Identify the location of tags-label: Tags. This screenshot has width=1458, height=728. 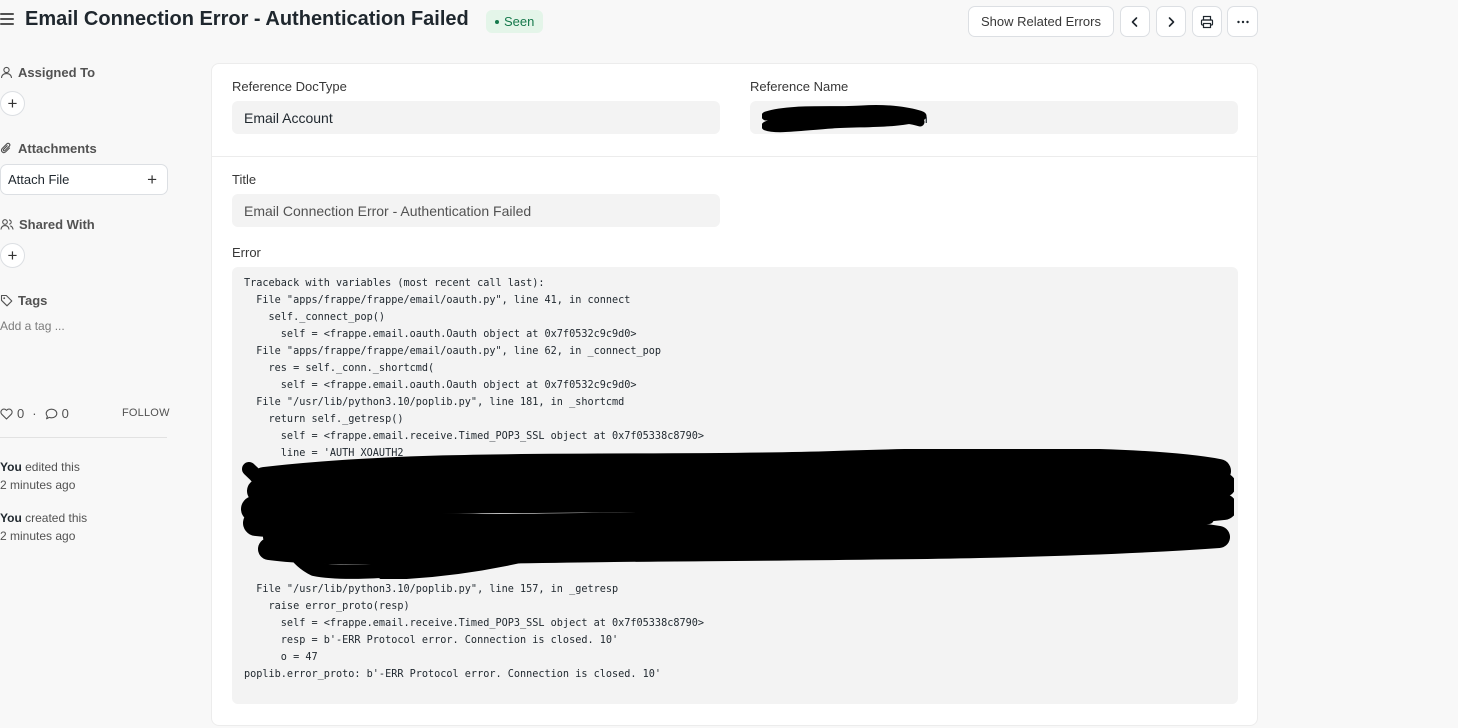
(33, 300).